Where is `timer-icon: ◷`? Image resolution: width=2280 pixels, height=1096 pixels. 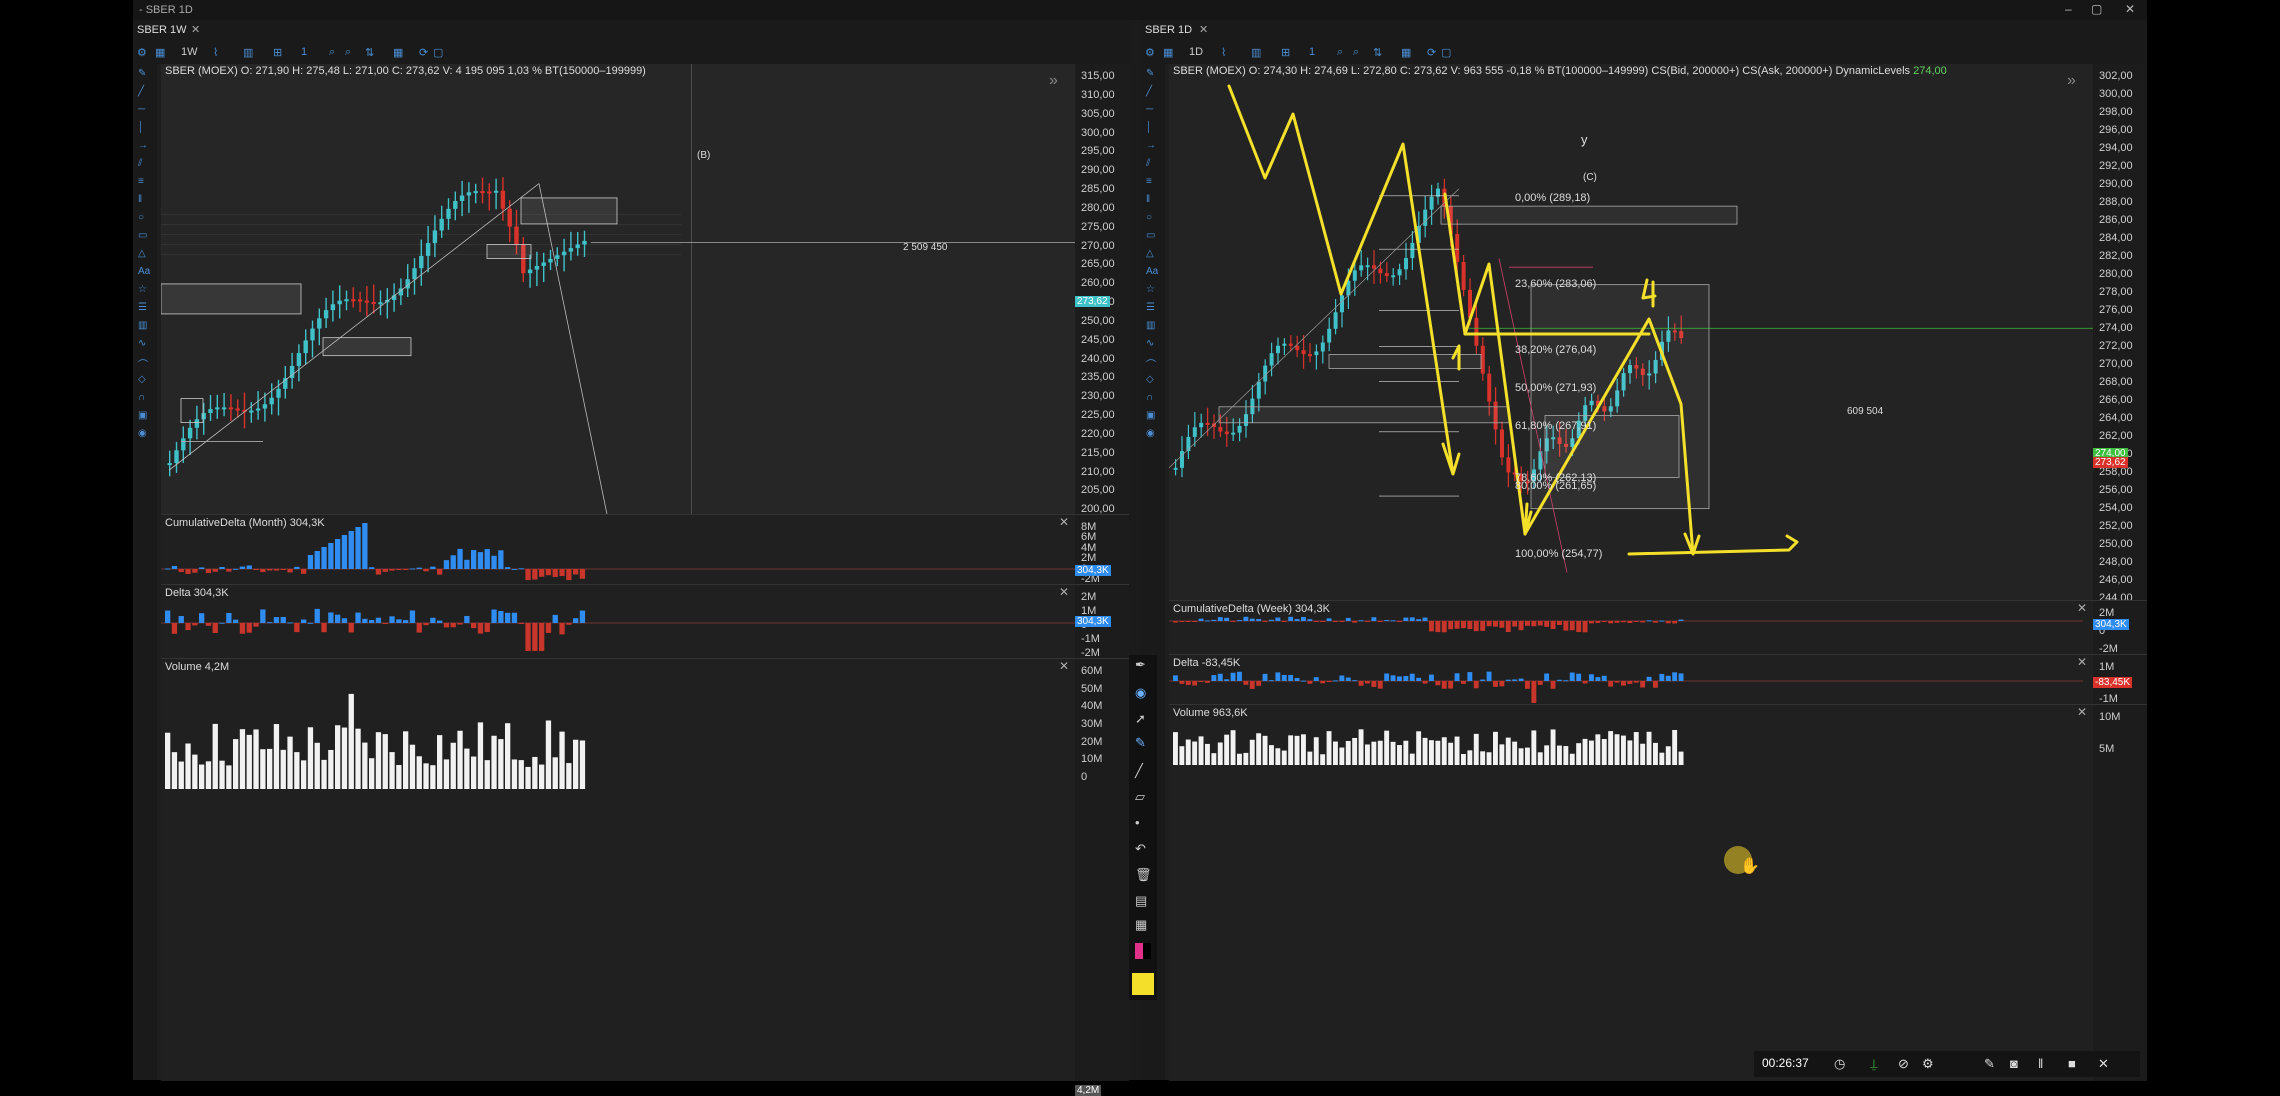 timer-icon: ◷ is located at coordinates (1839, 1064).